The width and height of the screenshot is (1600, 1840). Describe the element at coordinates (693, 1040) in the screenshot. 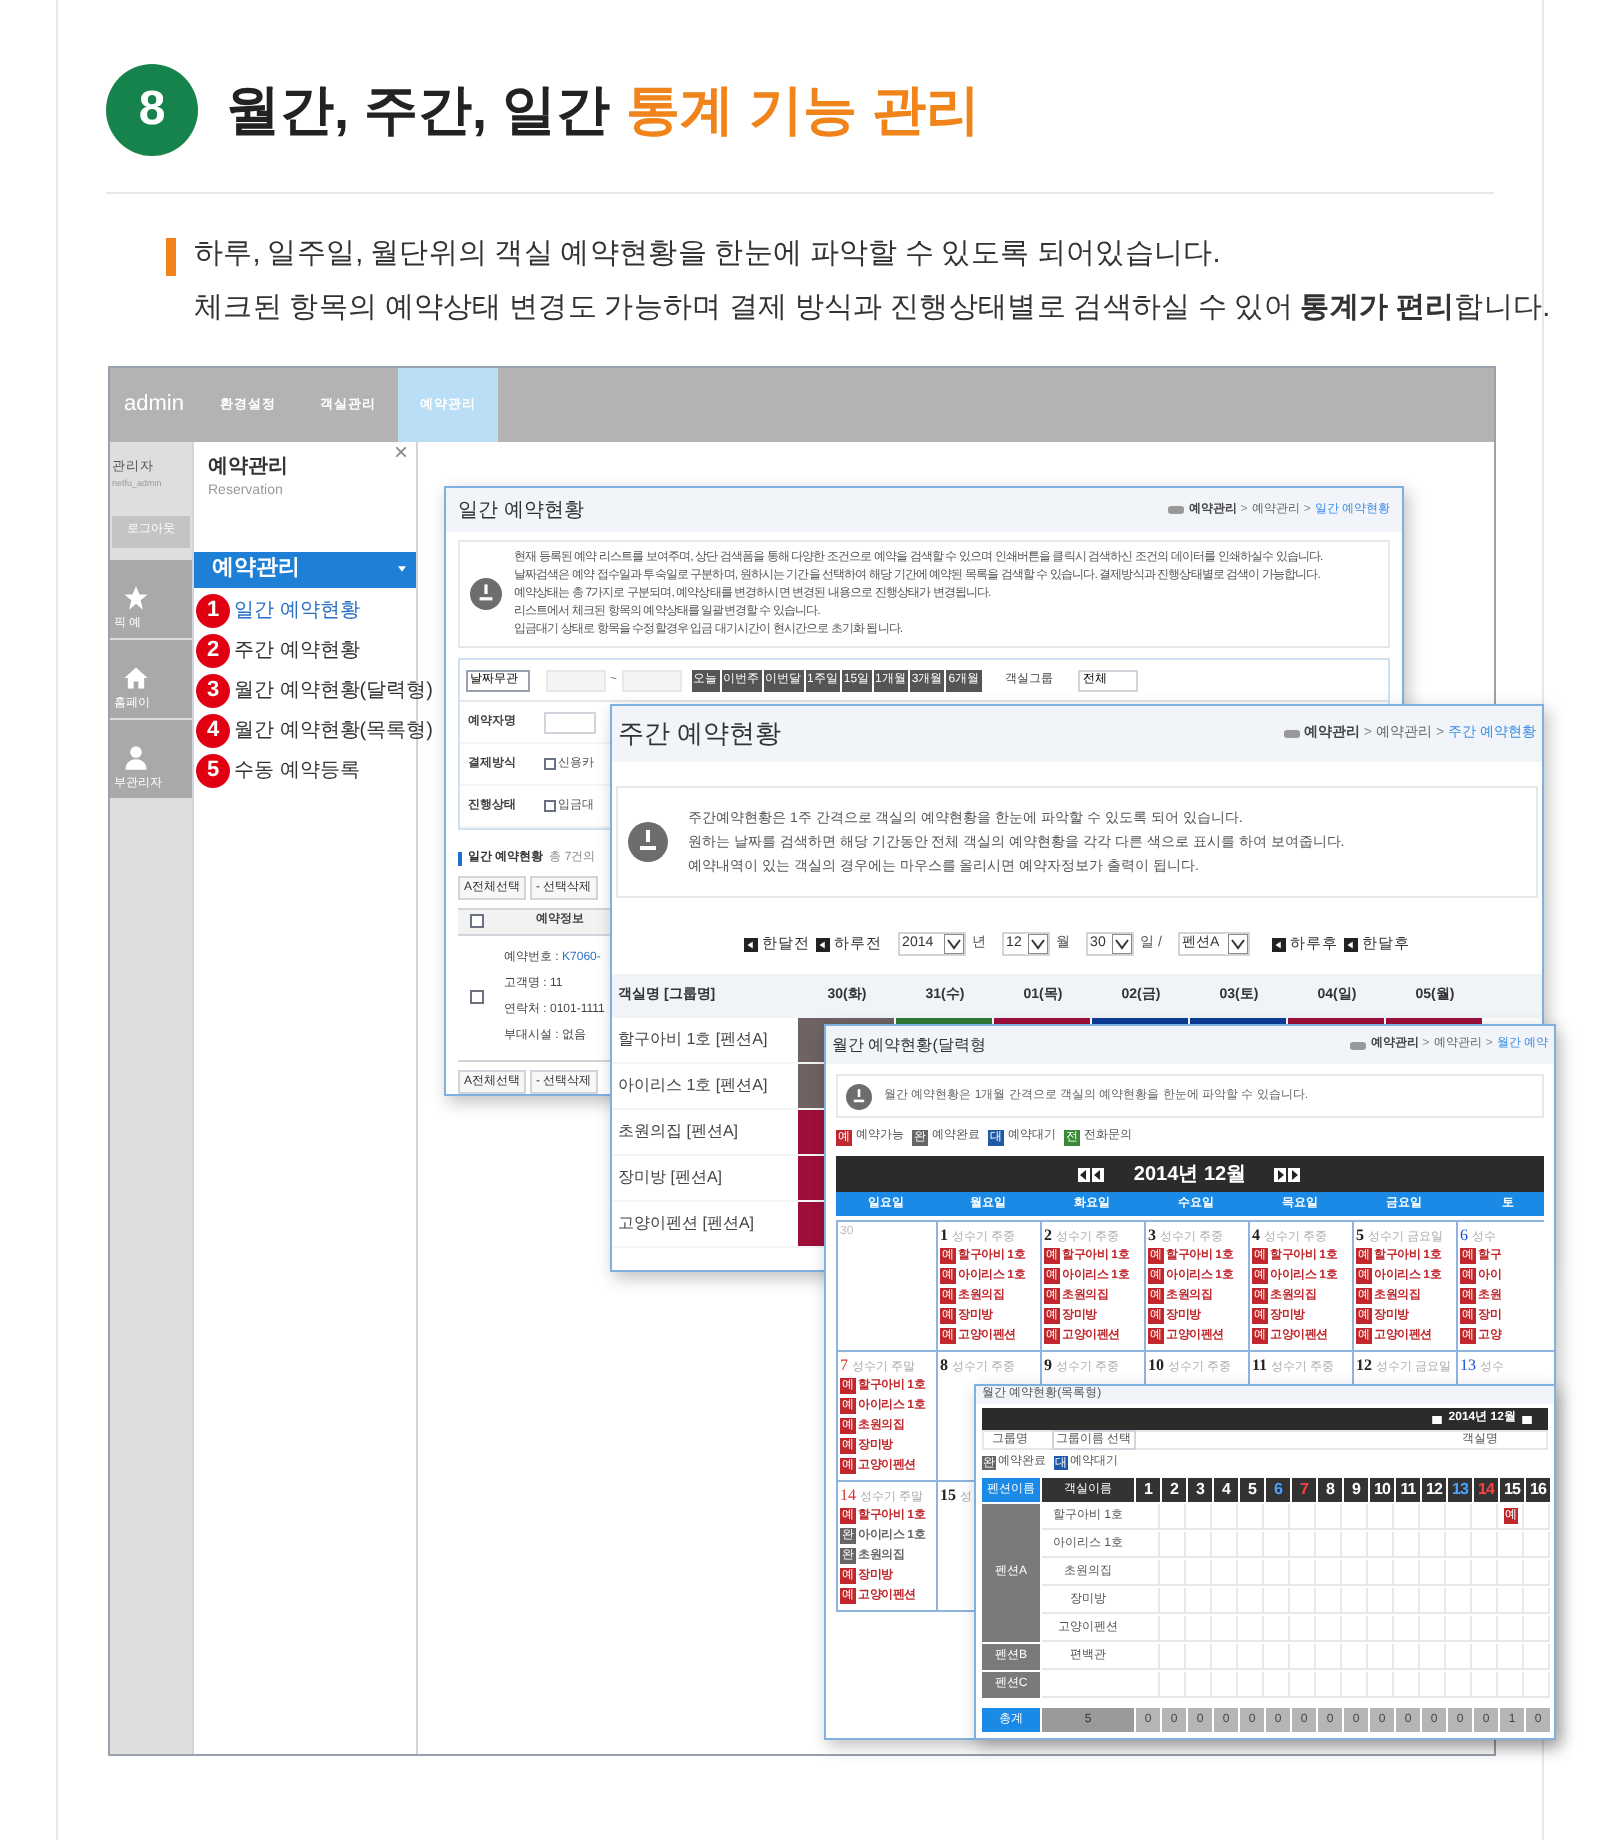

I see `room-name: 할구아비 1호 [펜션A]` at that location.